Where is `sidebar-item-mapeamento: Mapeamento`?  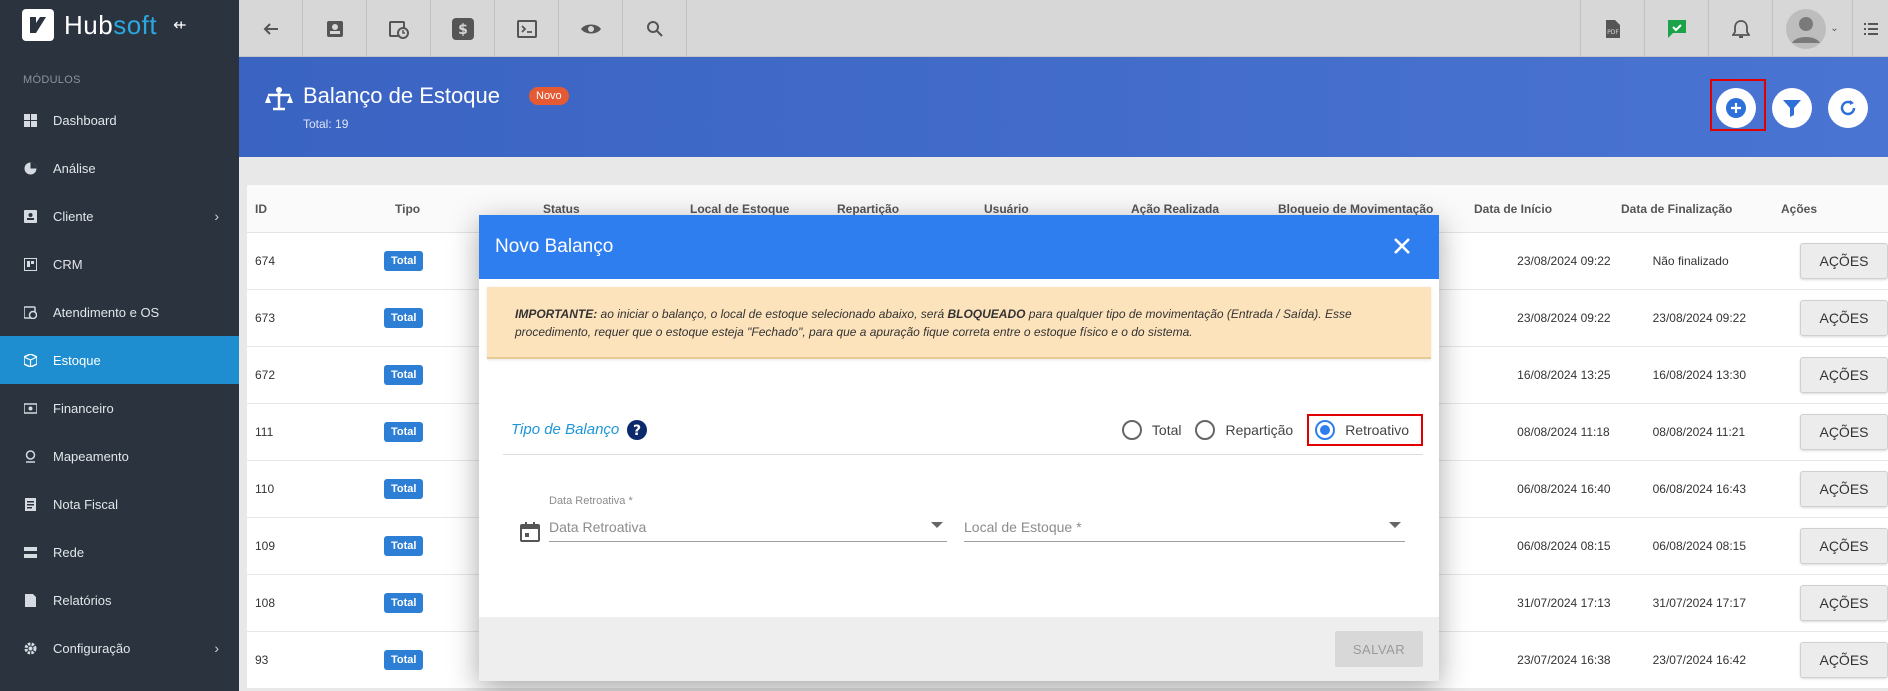
sidebar-item-mapeamento: Mapeamento is located at coordinates (119, 456).